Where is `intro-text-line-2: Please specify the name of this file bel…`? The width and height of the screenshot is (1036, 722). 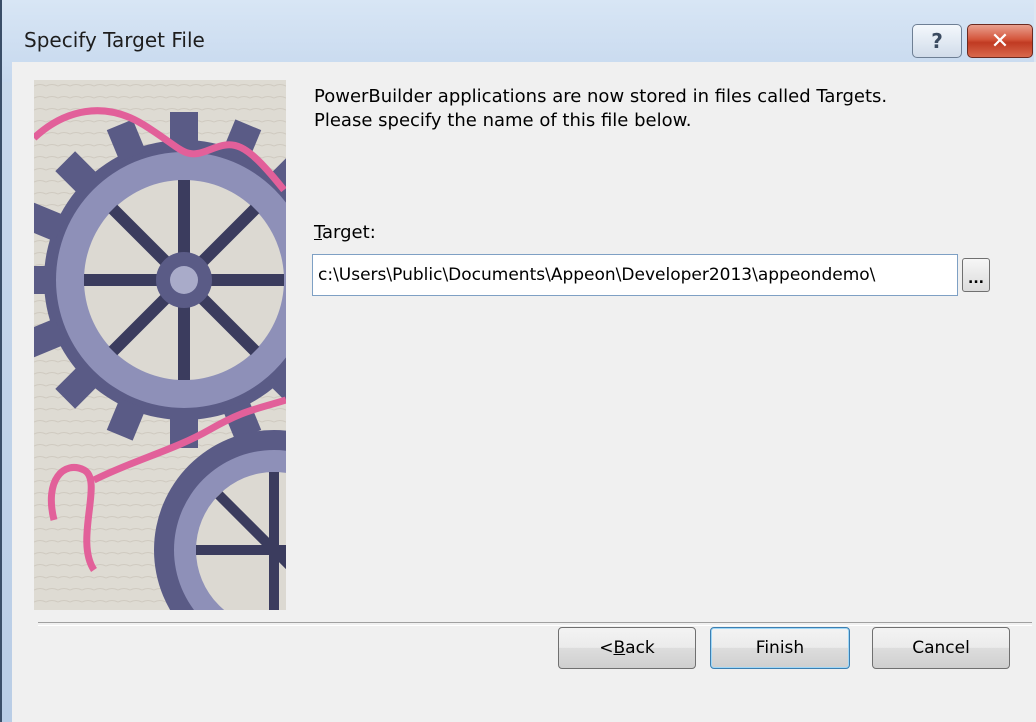 intro-text-line-2: Please specify the name of this file bel… is located at coordinates (503, 120).